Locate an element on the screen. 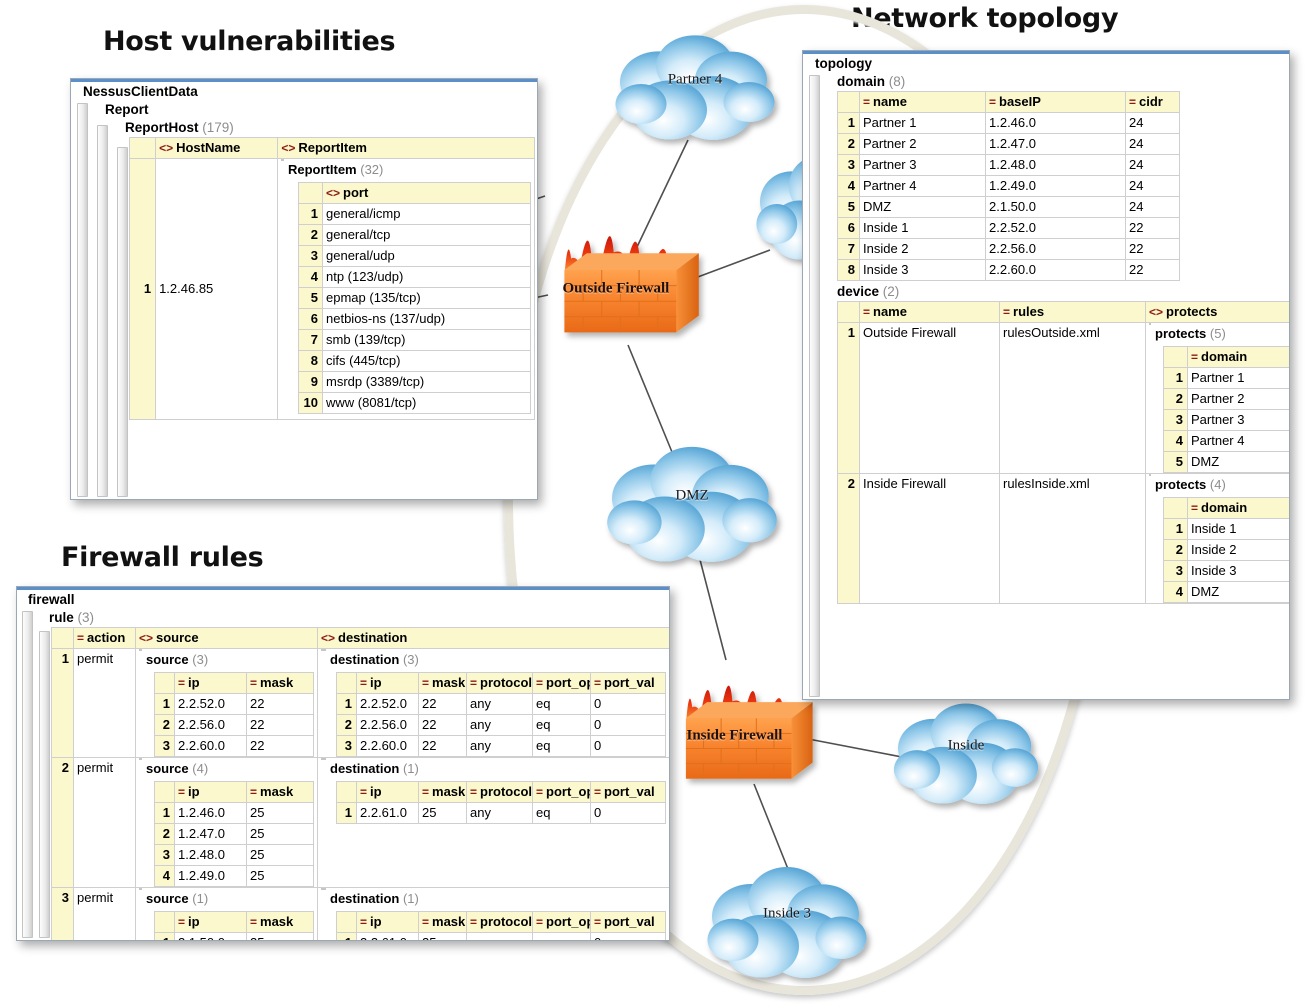 The width and height of the screenshot is (1311, 1008). domain-row-name: Inside 3 is located at coordinates (922, 270).